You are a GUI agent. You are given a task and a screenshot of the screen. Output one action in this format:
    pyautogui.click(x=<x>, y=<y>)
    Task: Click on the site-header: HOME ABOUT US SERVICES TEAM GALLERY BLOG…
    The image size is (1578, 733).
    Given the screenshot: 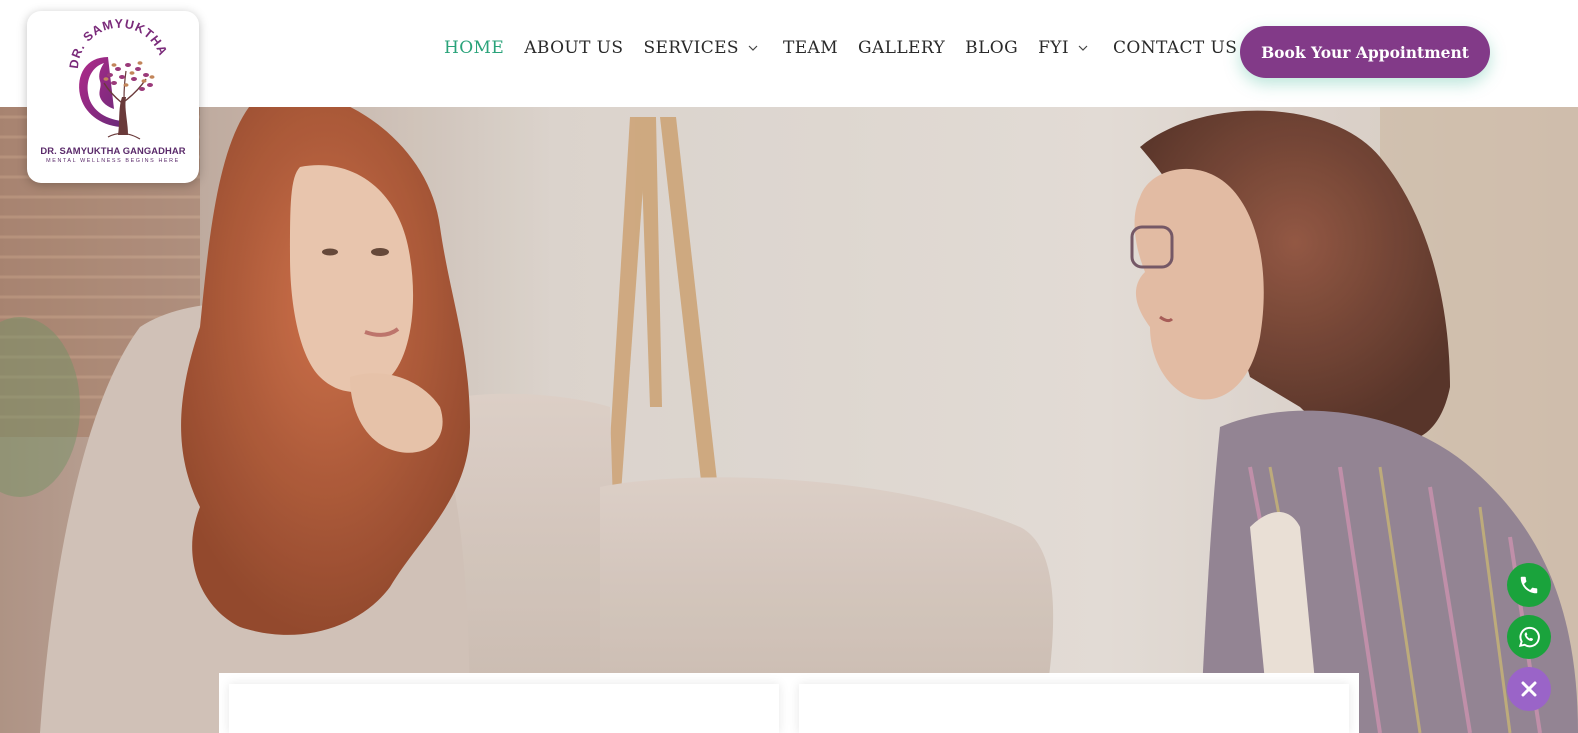 What is the action you would take?
    pyautogui.click(x=789, y=53)
    